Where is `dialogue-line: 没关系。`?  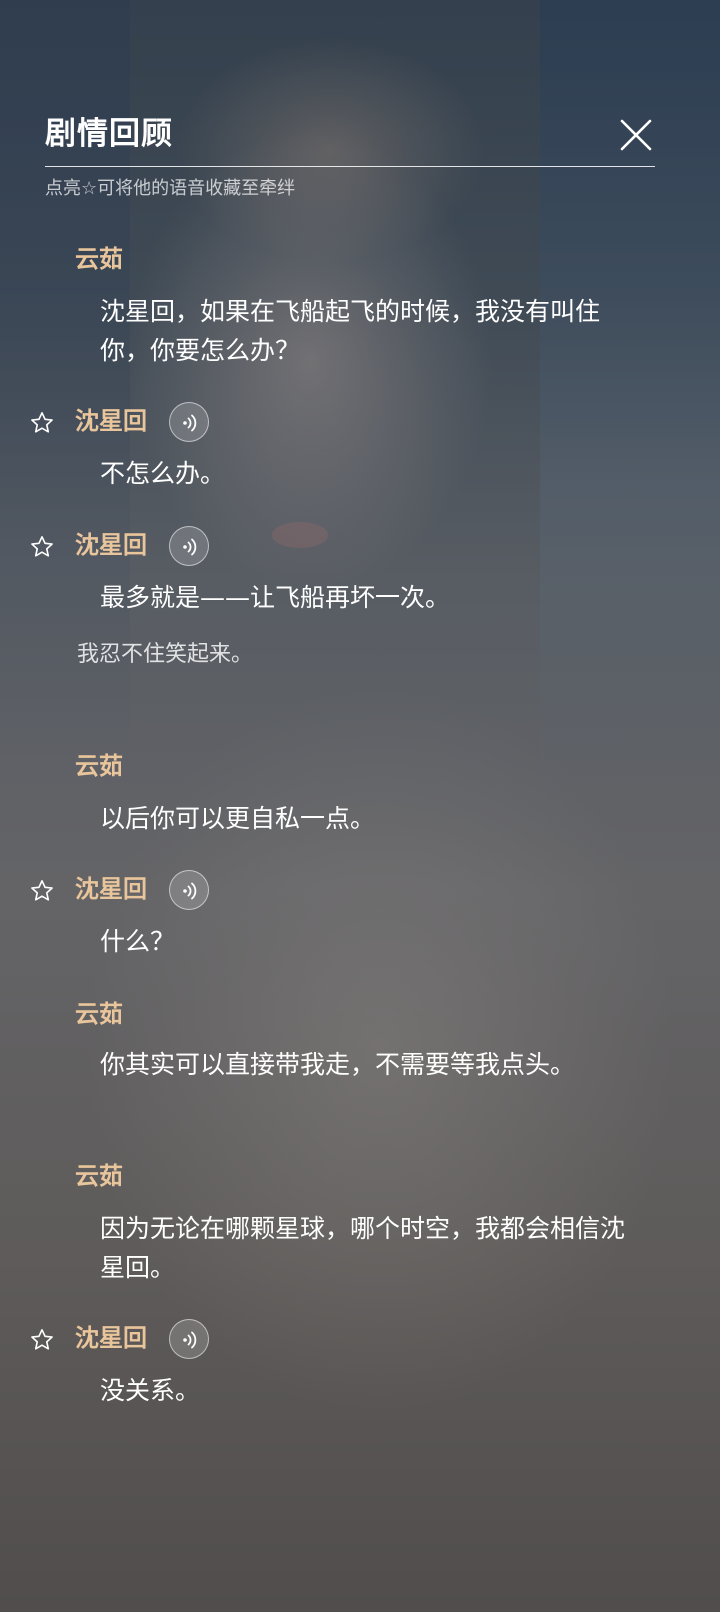
dialogue-line: 没关系。 is located at coordinates (150, 1390).